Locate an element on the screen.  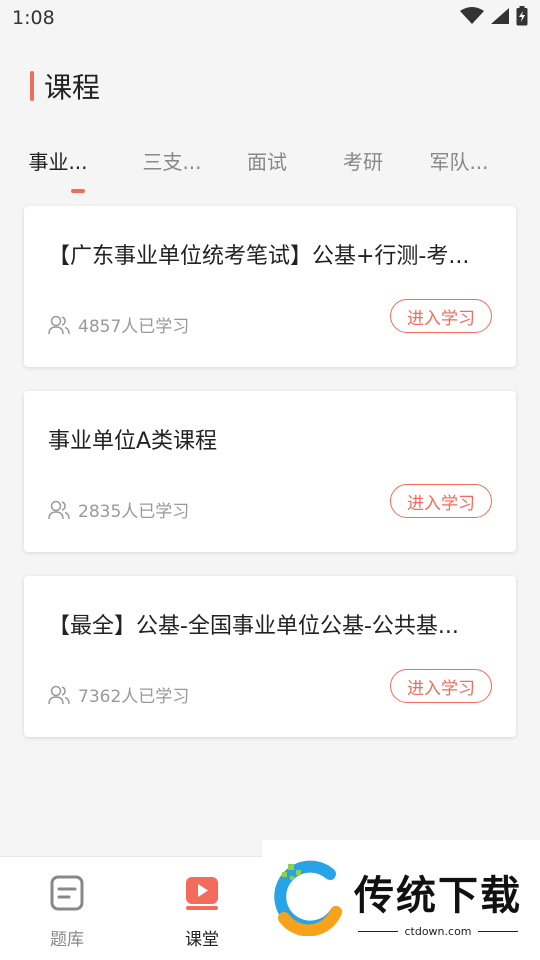
nav-label: 课堂 is located at coordinates (202, 940).